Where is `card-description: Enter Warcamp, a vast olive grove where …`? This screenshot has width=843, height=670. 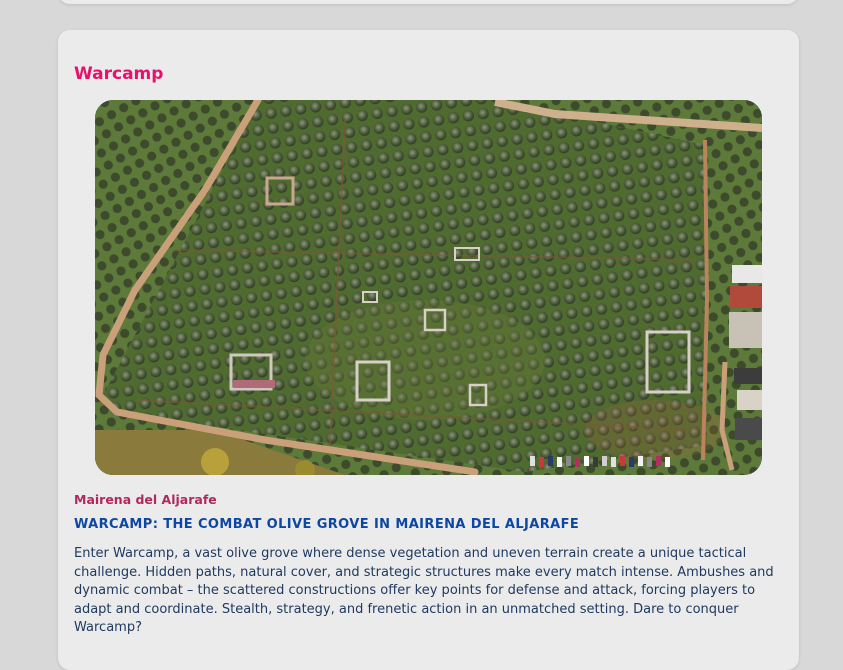 card-description: Enter Warcamp, a vast olive grove where … is located at coordinates (424, 590).